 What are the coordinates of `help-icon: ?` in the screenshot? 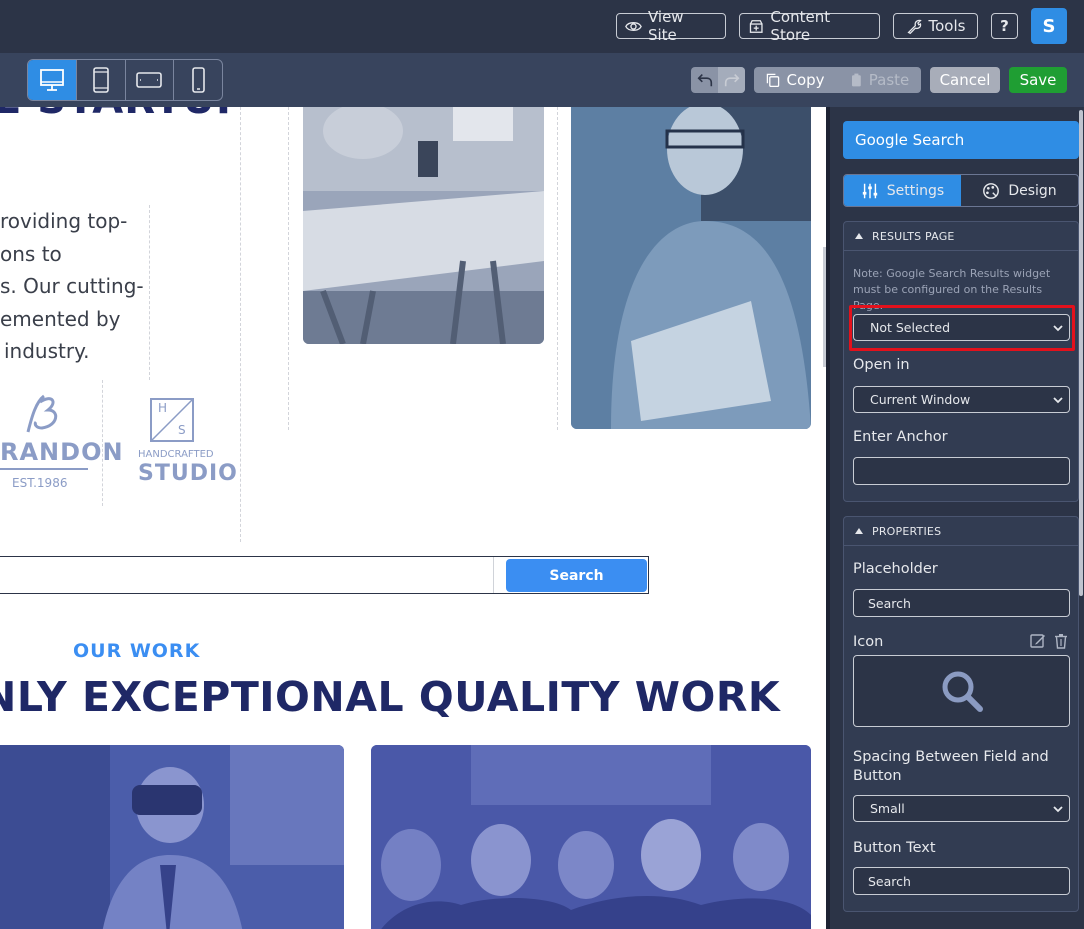 It's located at (1004, 26).